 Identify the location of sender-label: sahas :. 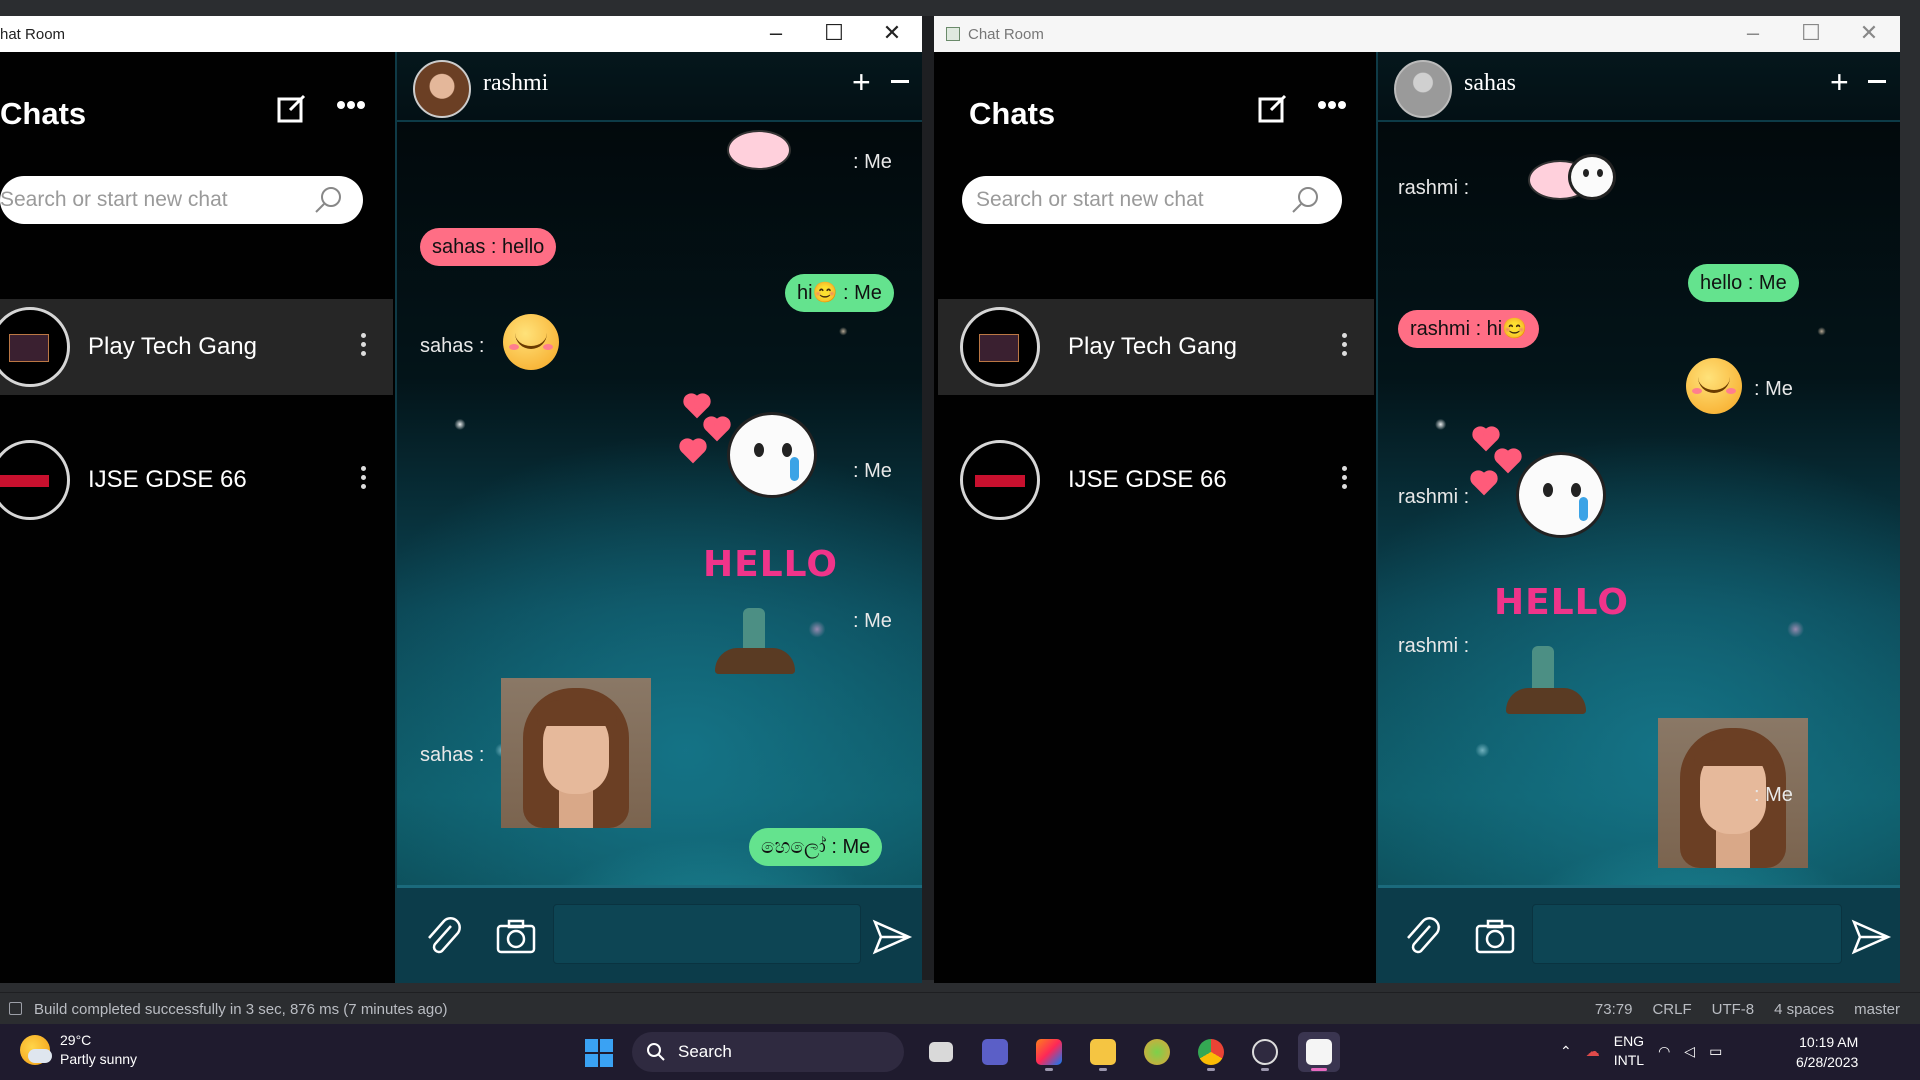
(452, 755).